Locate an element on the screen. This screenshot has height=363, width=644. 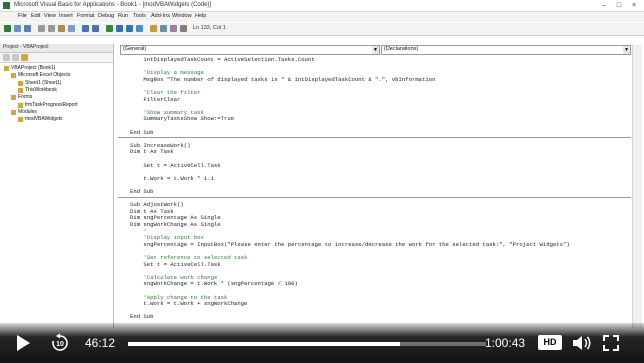
break-icon is located at coordinates (119, 28).